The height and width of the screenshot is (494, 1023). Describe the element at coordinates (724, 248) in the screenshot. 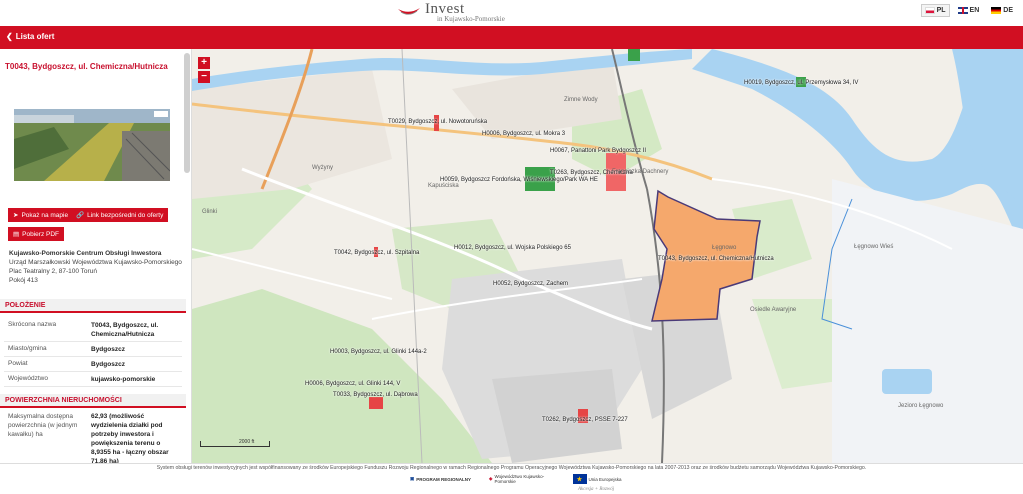

I see `place-label: Łęgnowo` at that location.